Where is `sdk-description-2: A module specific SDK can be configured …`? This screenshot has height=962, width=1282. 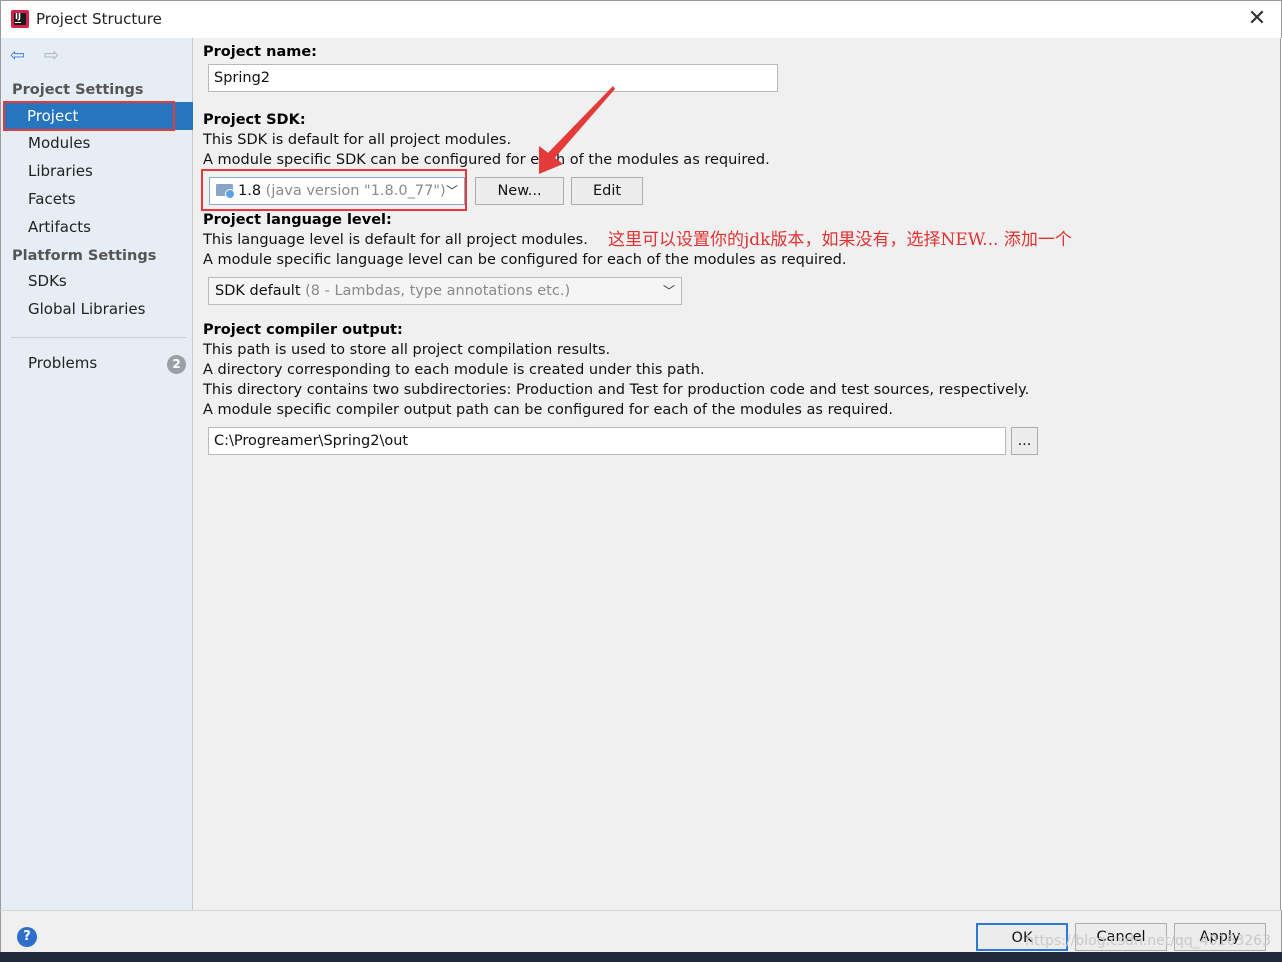
sdk-description-2: A module specific SDK can be configured … is located at coordinates (486, 160).